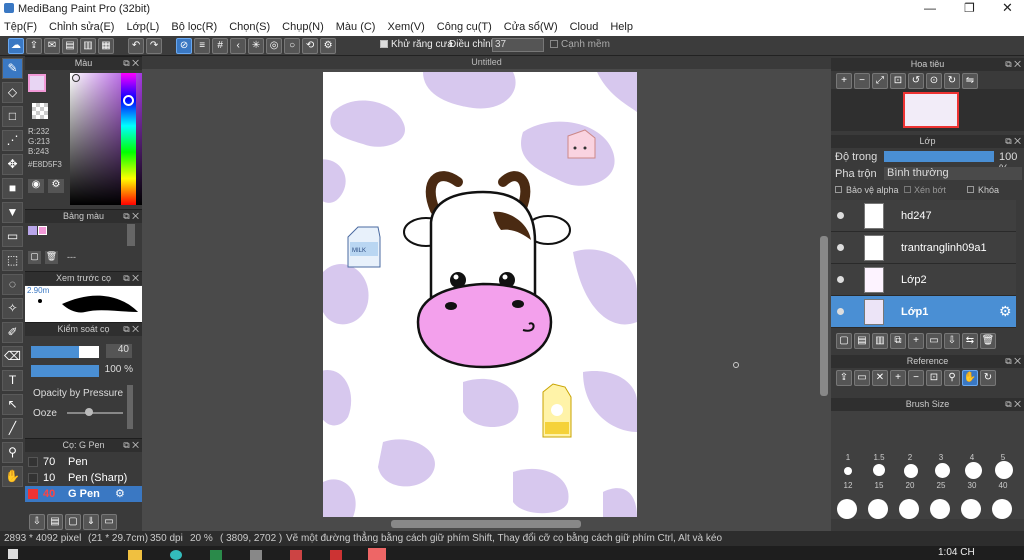 The height and width of the screenshot is (560, 1024). Describe the element at coordinates (83, 494) in the screenshot. I see `brush-list-item-selected: 40 G Pen ⚙` at that location.